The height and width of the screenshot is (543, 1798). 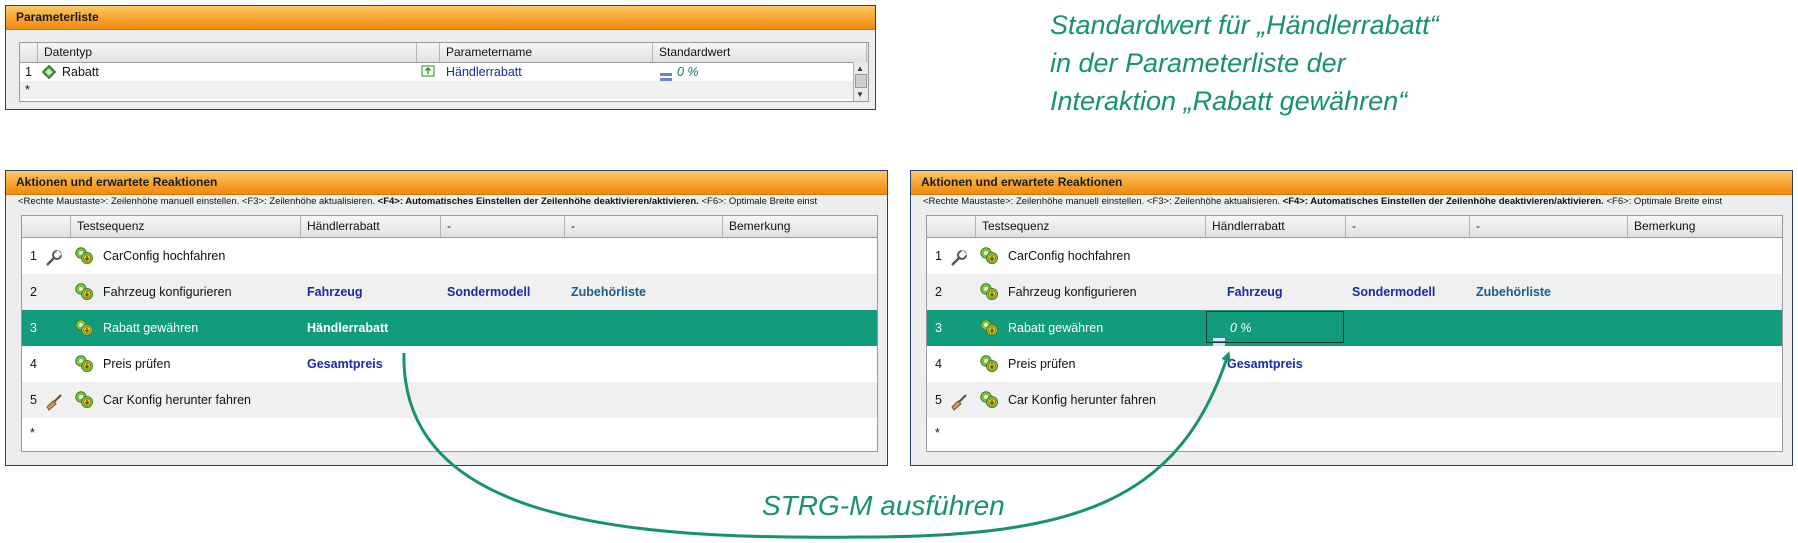 What do you see at coordinates (484, 72) in the screenshot?
I see `parameter-name-value: Händlerrabatt` at bounding box center [484, 72].